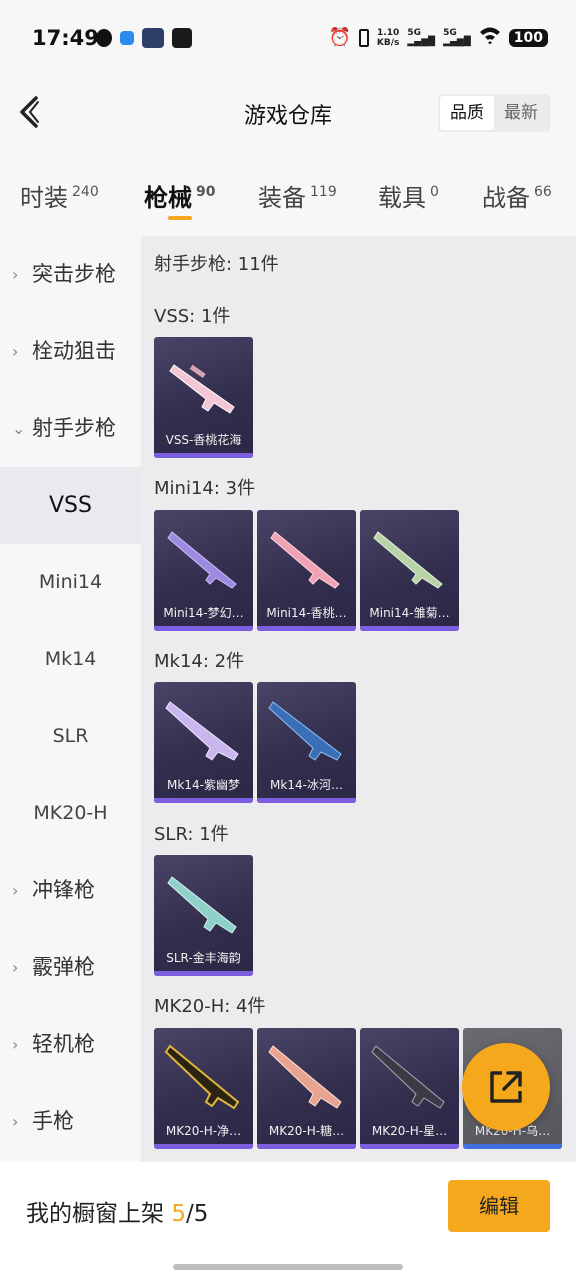 The height and width of the screenshot is (1280, 576). What do you see at coordinates (63, 967) in the screenshot?
I see `sidebar-item-label: 霰弹枪` at bounding box center [63, 967].